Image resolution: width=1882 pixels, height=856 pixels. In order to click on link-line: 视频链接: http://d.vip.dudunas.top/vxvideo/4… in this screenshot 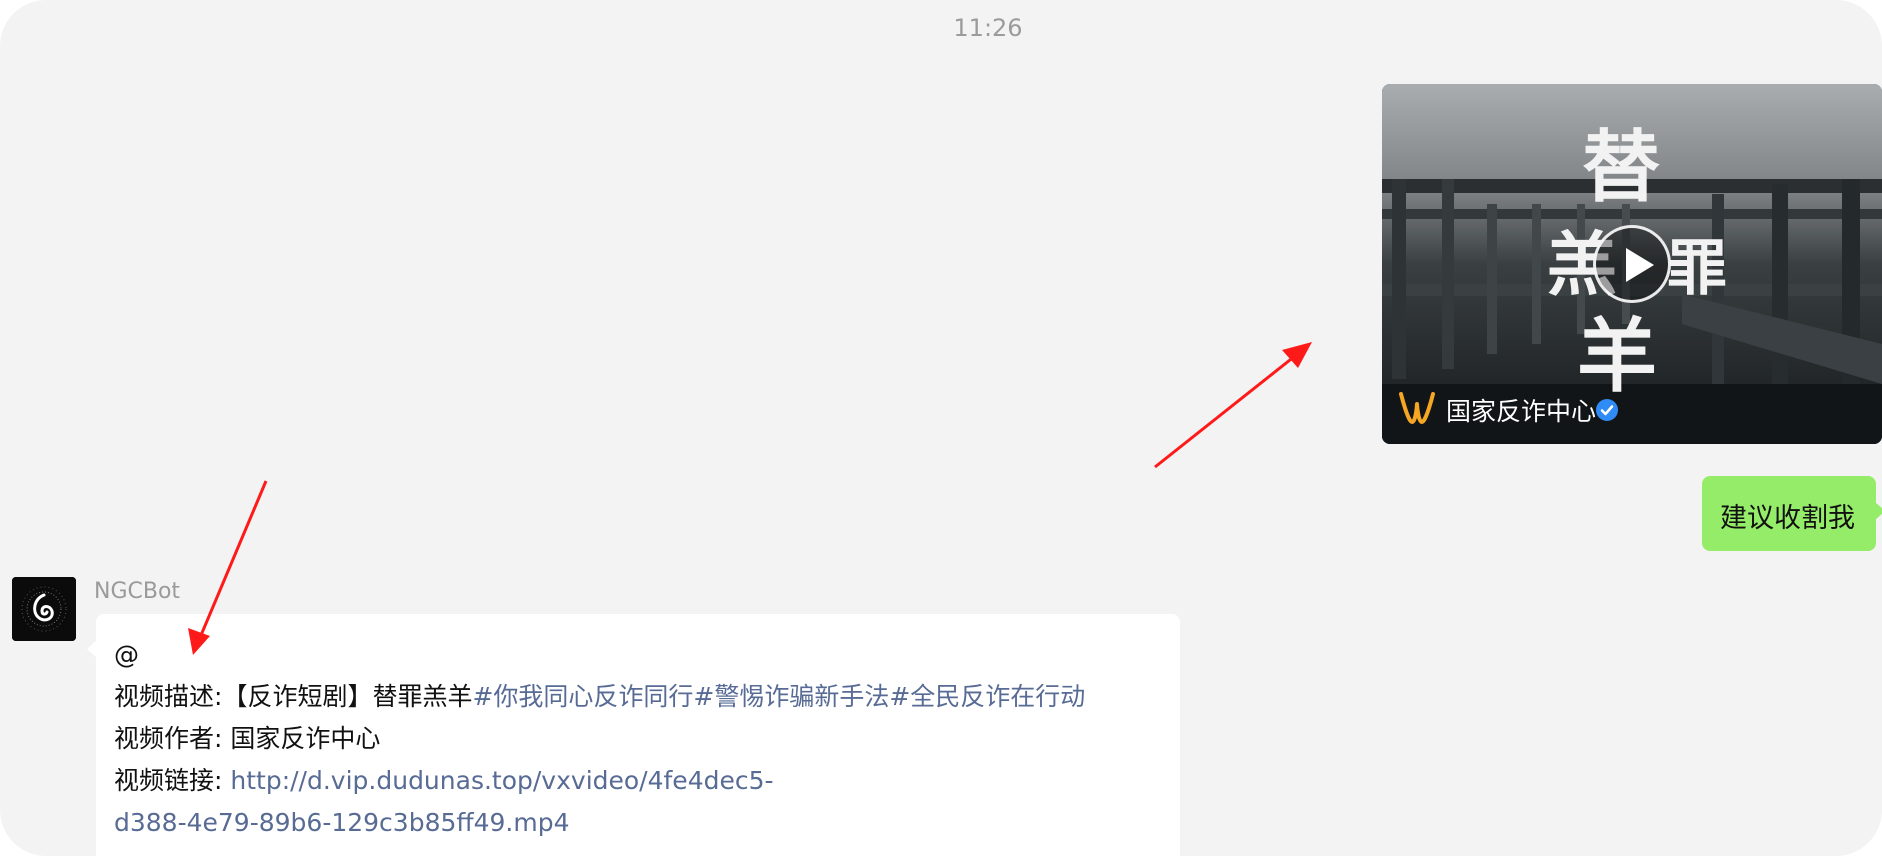, I will do `click(637, 781)`.